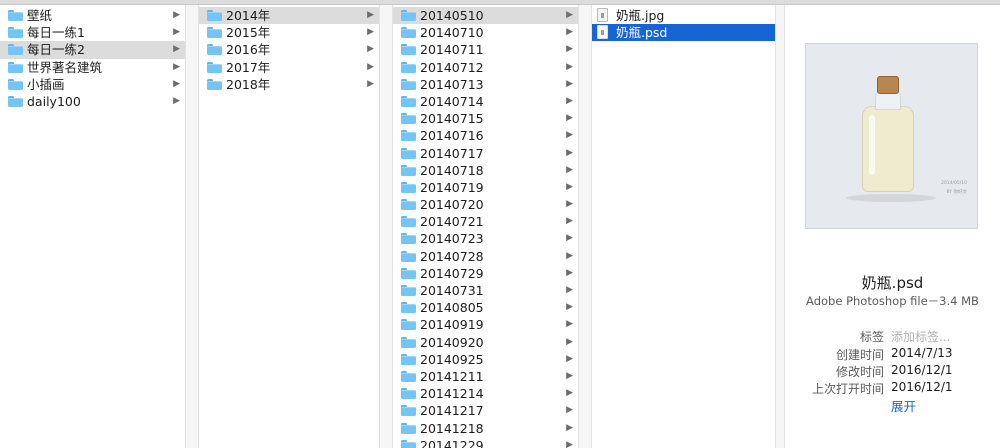 The width and height of the screenshot is (1000, 448). I want to click on folder-row: 20141218 ▶, so click(485, 428).